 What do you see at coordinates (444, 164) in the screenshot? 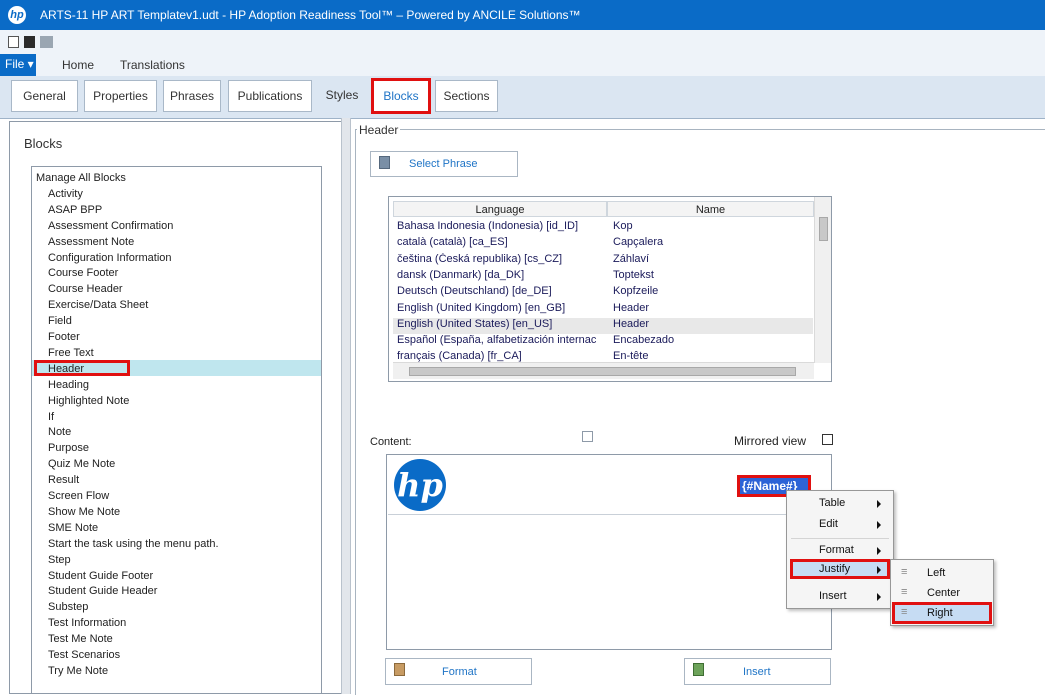
I see `select-phrase-button: Select Phrase` at bounding box center [444, 164].